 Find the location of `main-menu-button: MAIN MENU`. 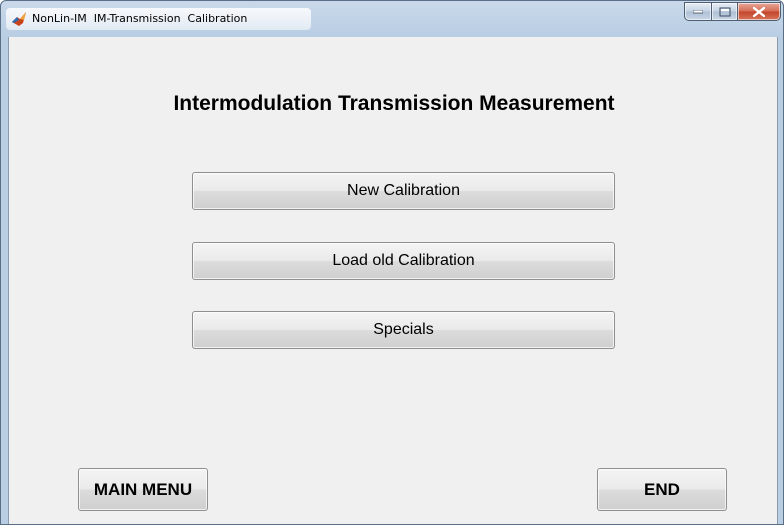

main-menu-button: MAIN MENU is located at coordinates (143, 489).